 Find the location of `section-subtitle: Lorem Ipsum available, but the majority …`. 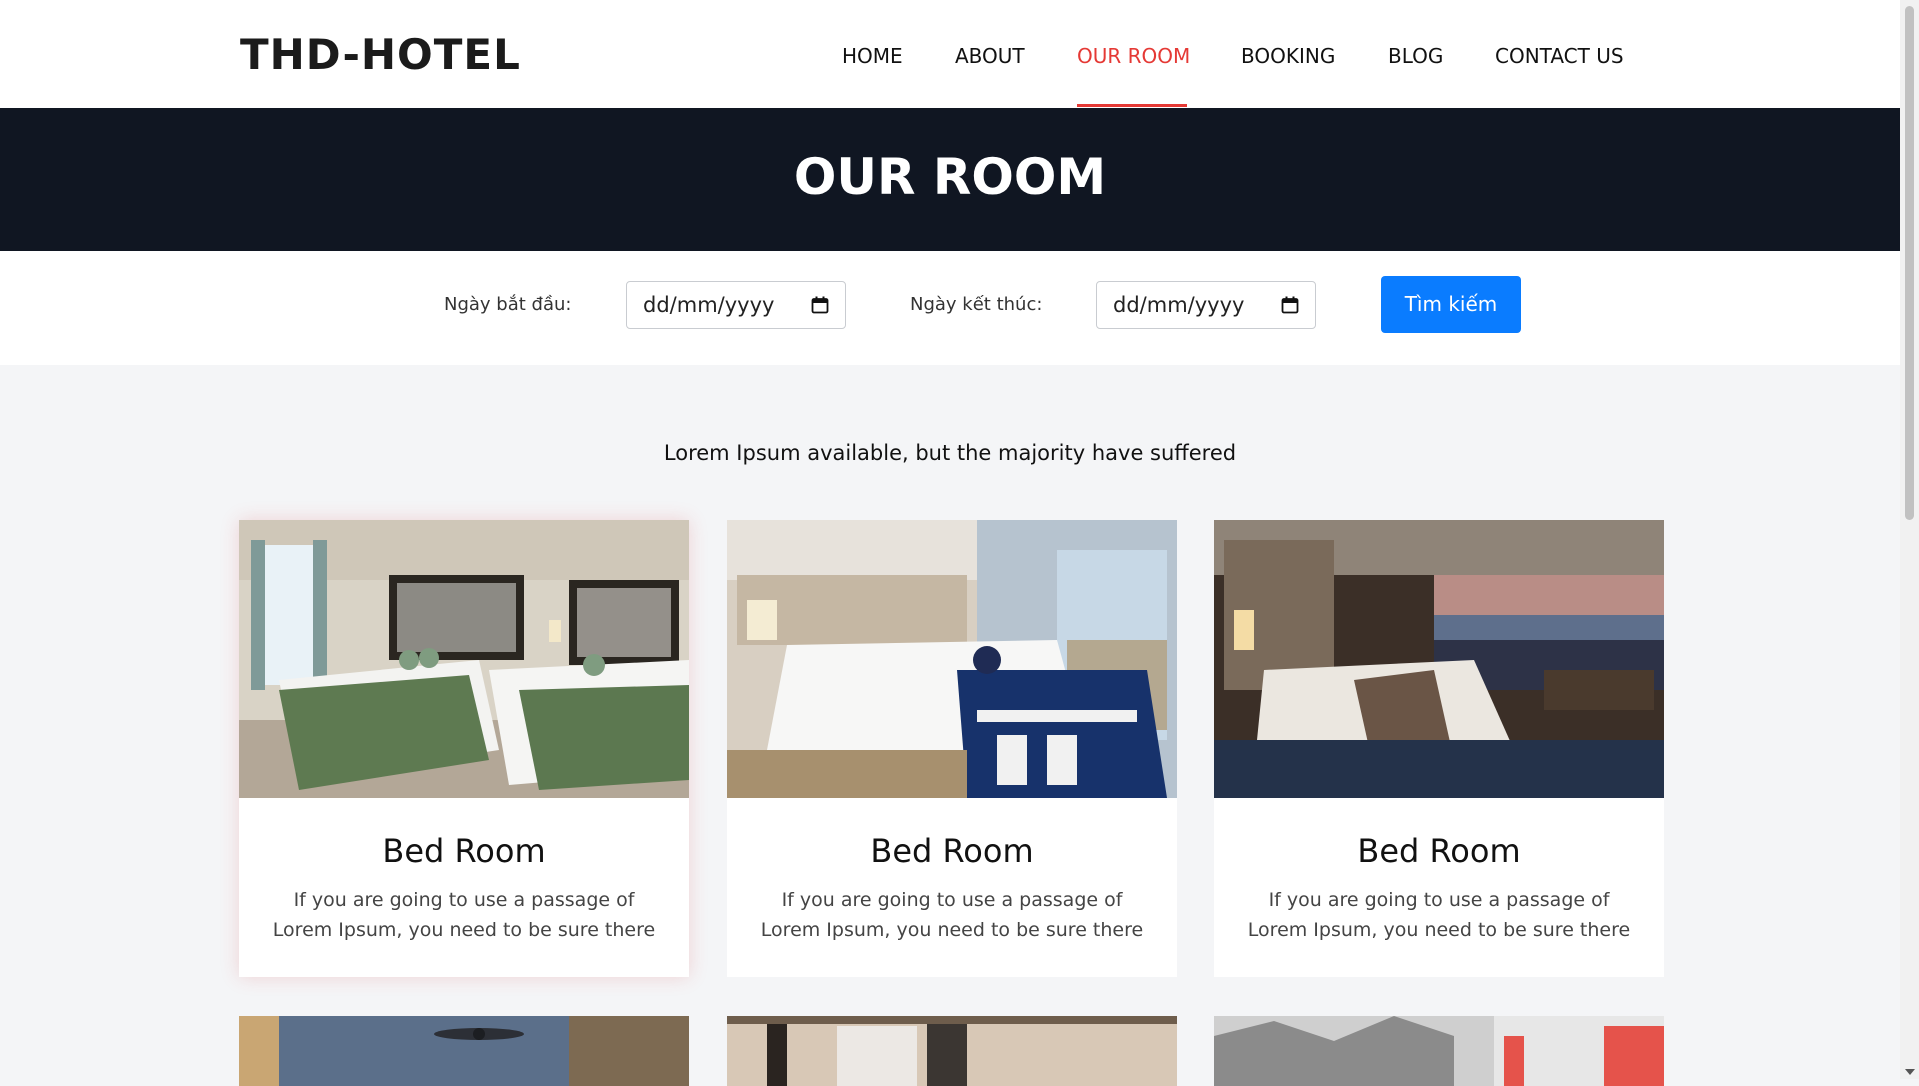

section-subtitle: Lorem Ipsum available, but the majority … is located at coordinates (950, 453).